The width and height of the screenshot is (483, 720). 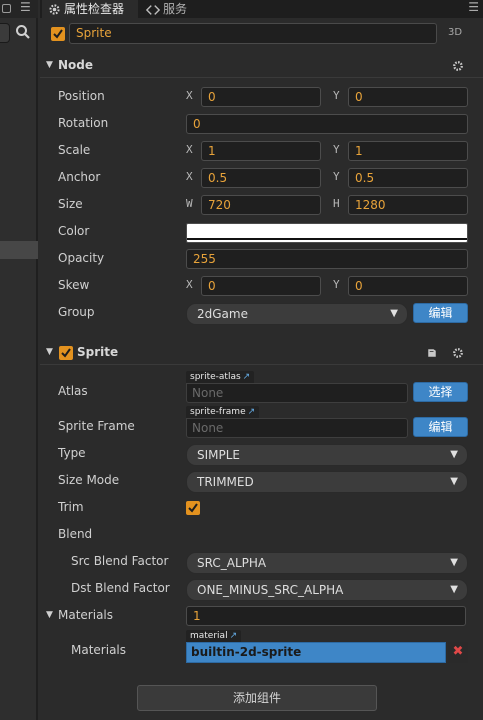 I want to click on panel-square-icon, so click(x=6, y=8).